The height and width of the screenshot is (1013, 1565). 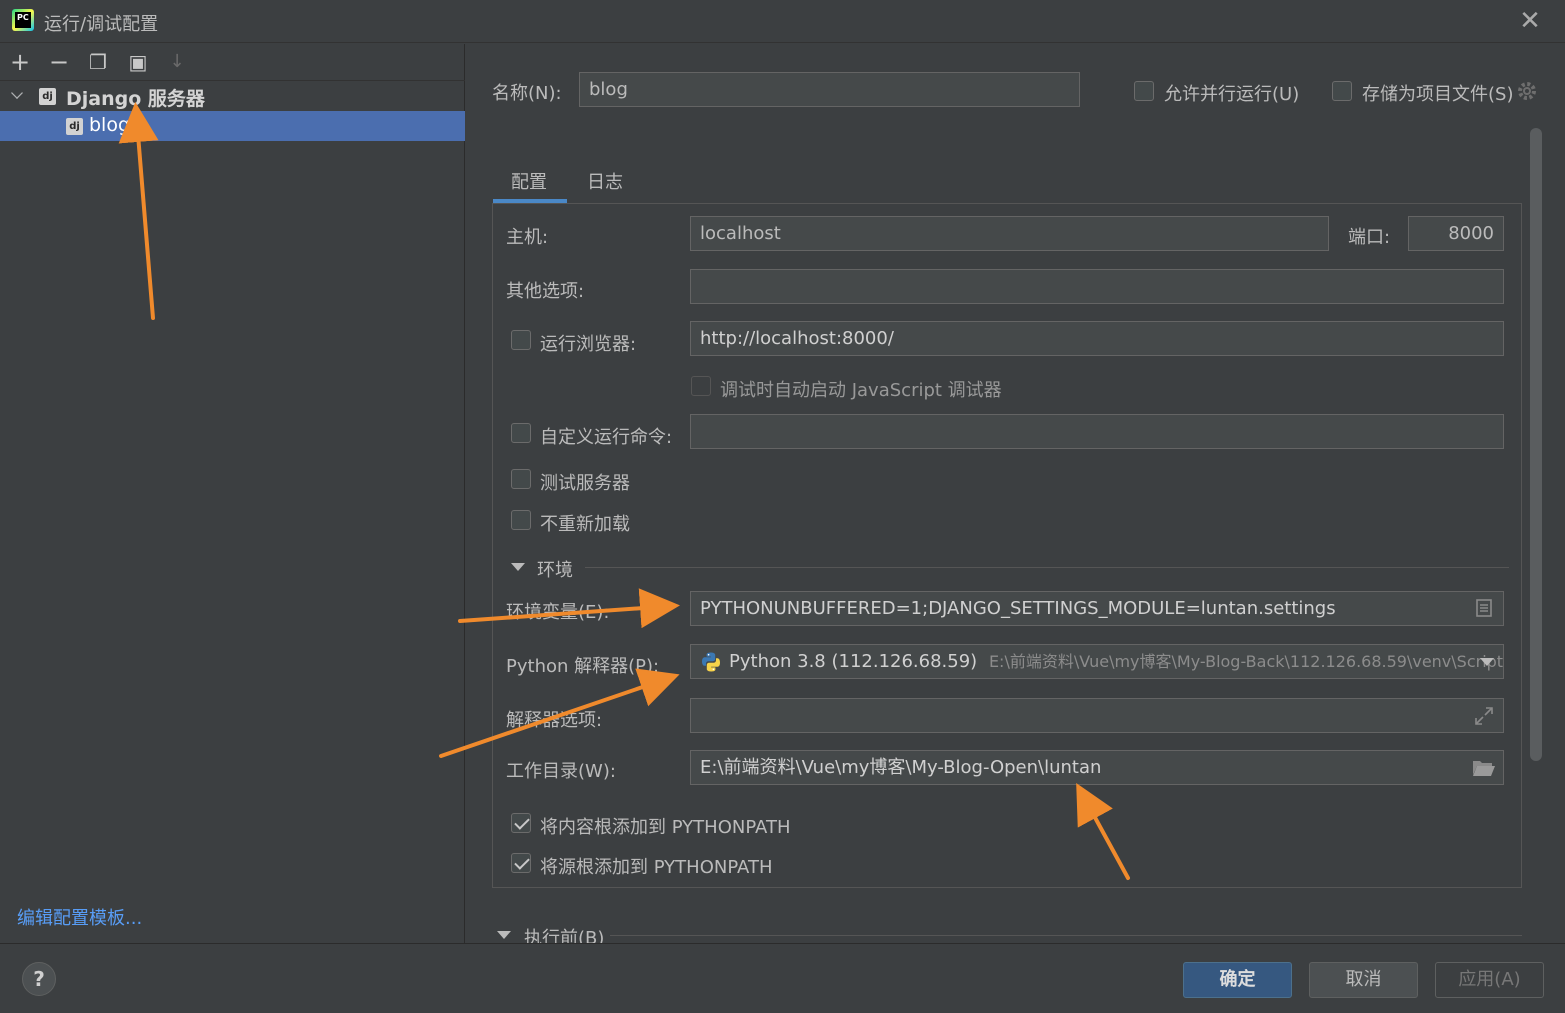 What do you see at coordinates (177, 63) in the screenshot?
I see `sort-icon: ↓` at bounding box center [177, 63].